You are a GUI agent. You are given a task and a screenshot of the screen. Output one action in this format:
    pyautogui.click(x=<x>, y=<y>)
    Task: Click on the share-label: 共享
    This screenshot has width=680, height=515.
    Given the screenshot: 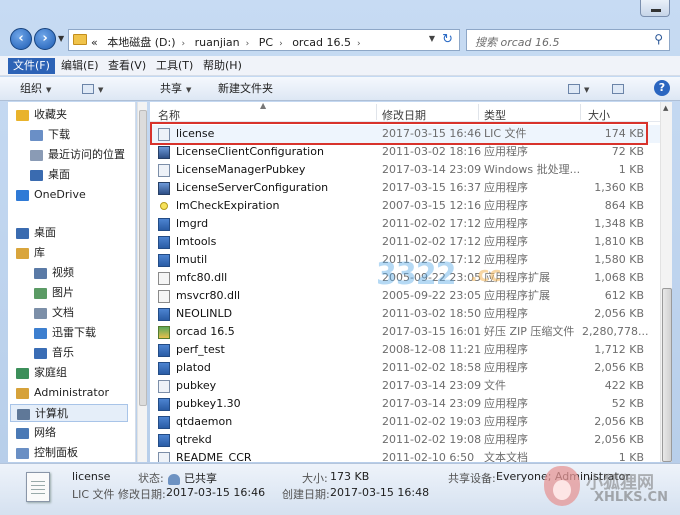 What is the action you would take?
    pyautogui.click(x=171, y=88)
    